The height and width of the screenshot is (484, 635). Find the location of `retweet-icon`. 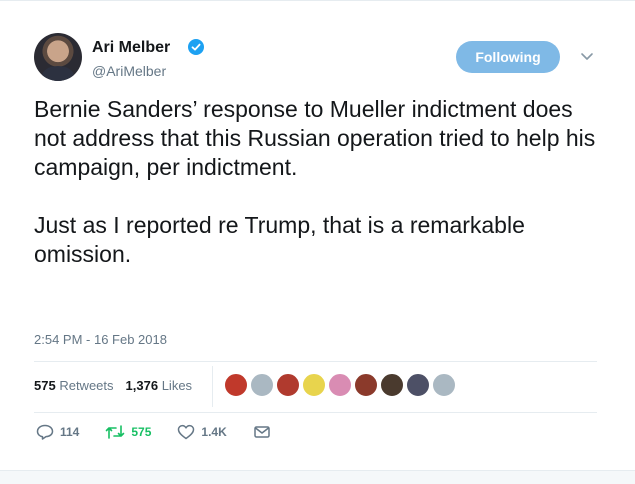

retweet-icon is located at coordinates (115, 432).